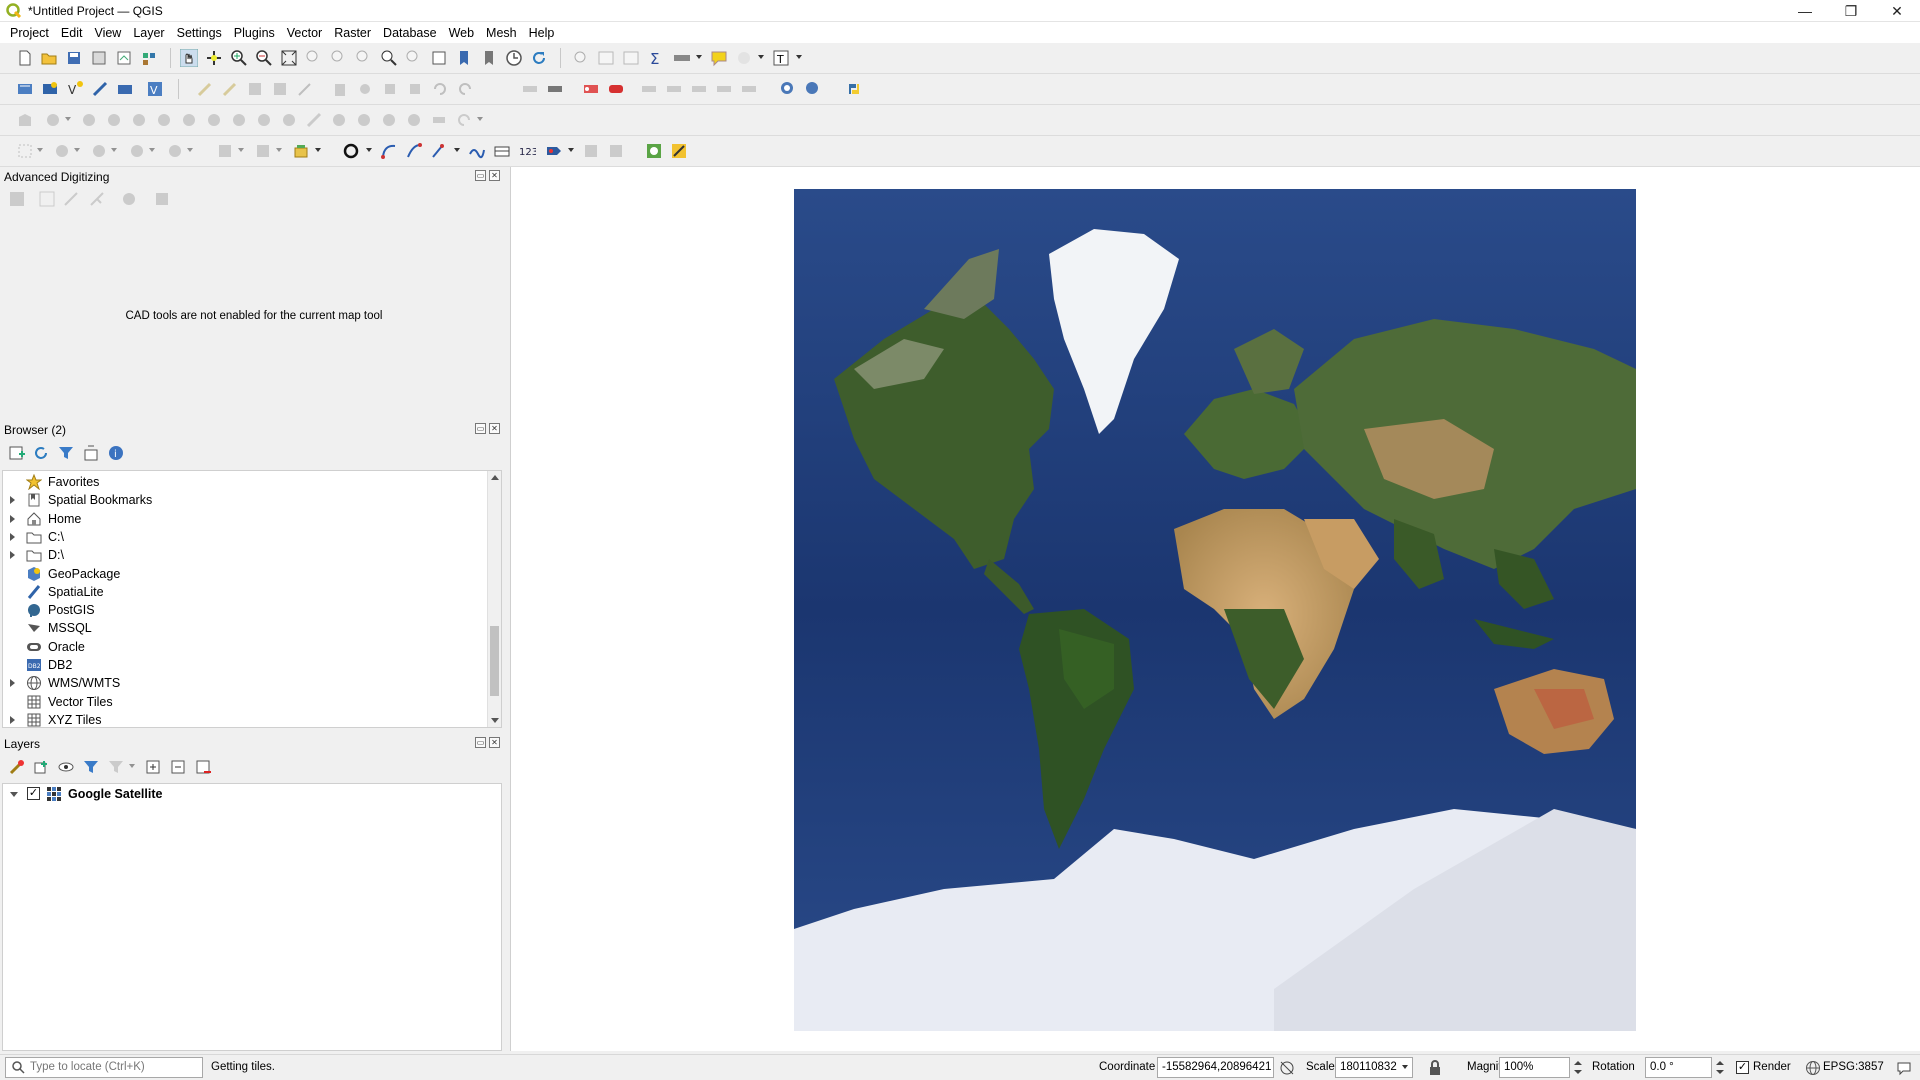 The image size is (1920, 1080). What do you see at coordinates (25, 89) in the screenshot?
I see `data-source-manager-icon` at bounding box center [25, 89].